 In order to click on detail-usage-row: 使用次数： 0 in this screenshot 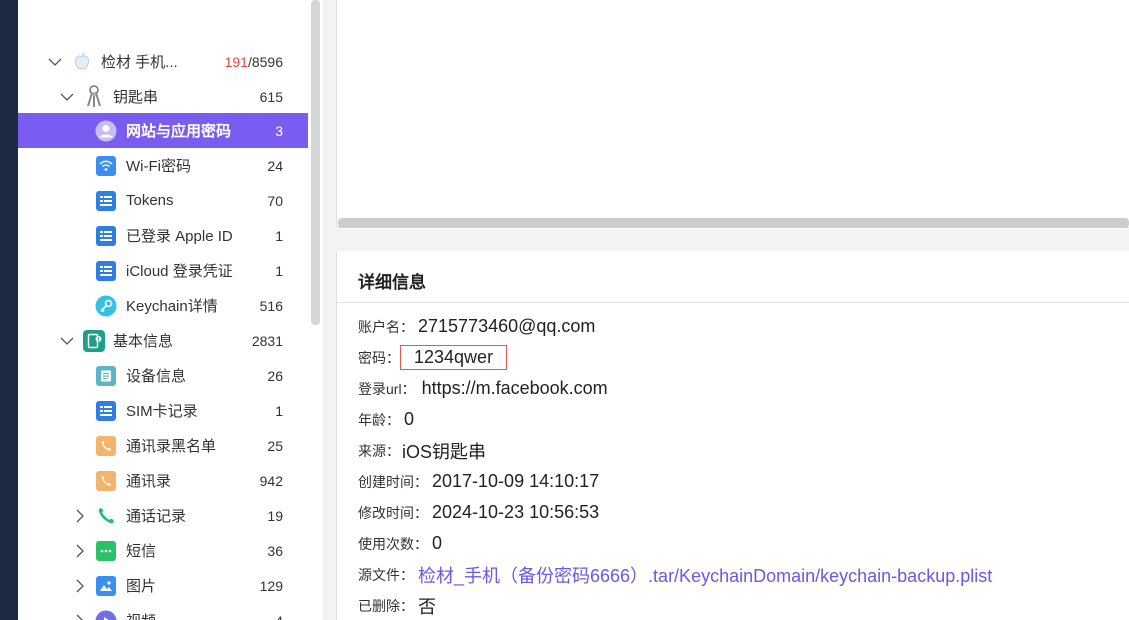, I will do `click(400, 543)`.